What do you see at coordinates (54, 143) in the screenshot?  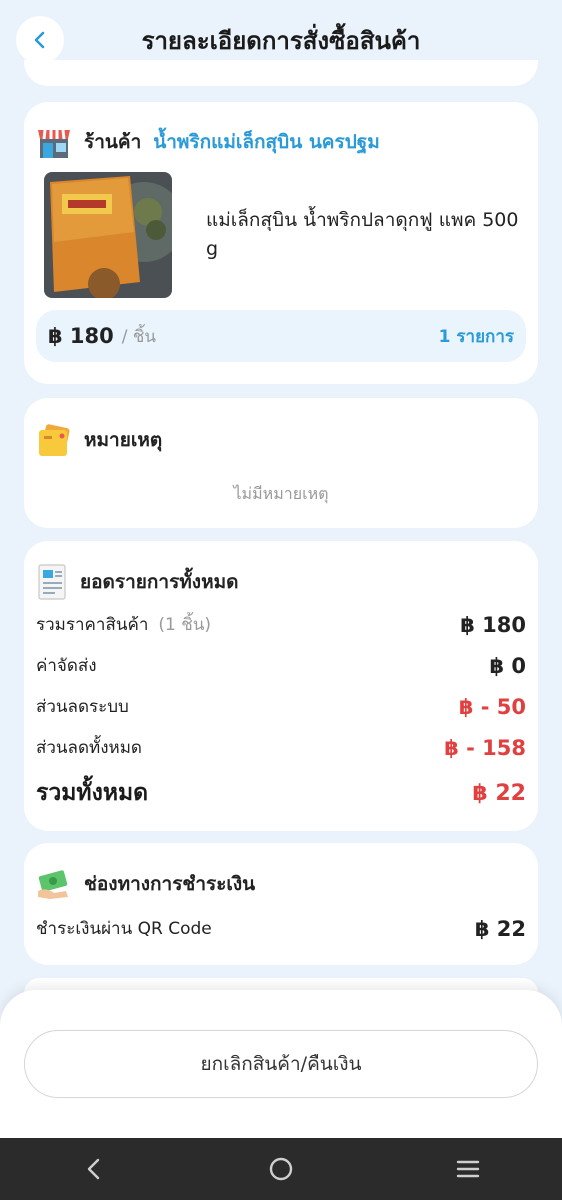 I see `shop-icon` at bounding box center [54, 143].